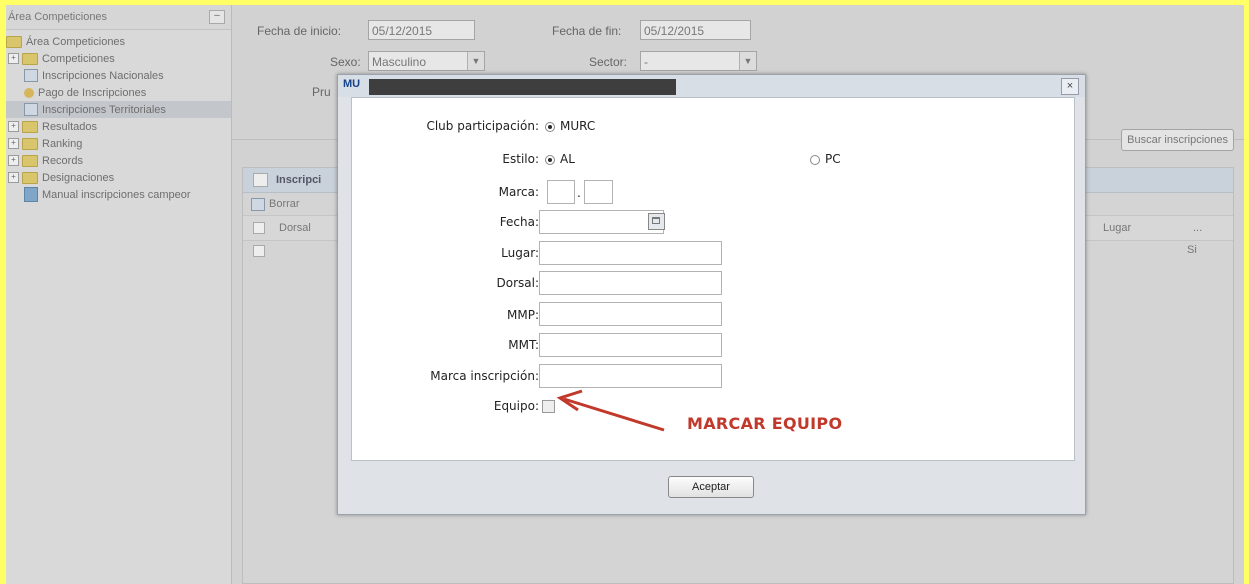 This screenshot has width=1249, height=584. Describe the element at coordinates (259, 228) in the screenshot. I see `select-all-checkbox` at that location.